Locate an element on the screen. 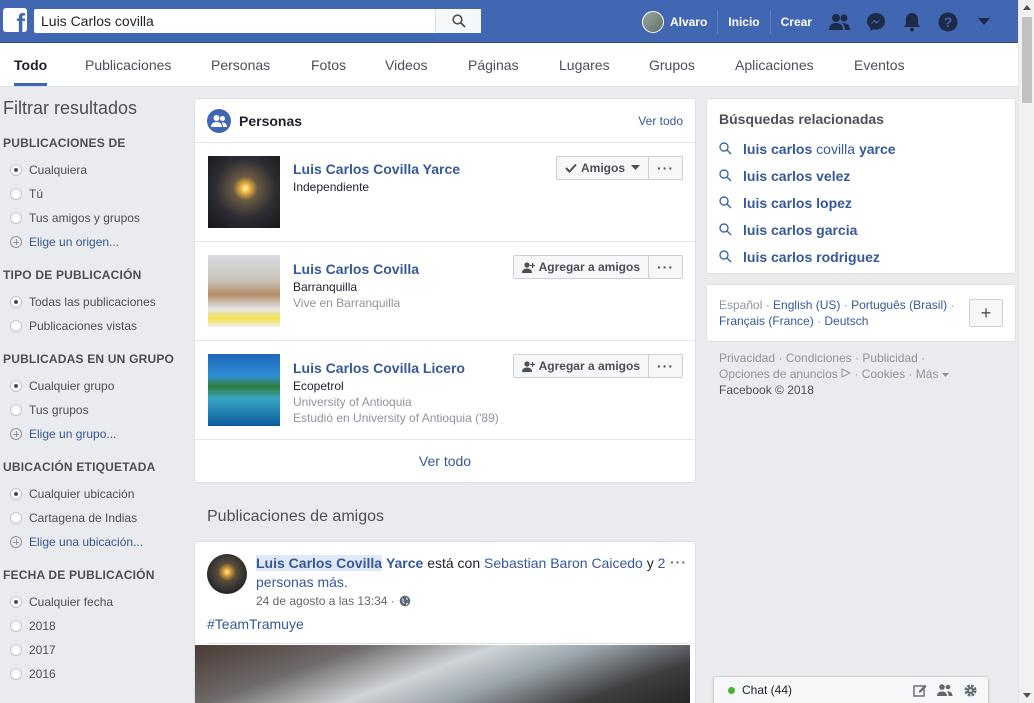  filter-option: Cartagena de Indias is located at coordinates (98, 518).